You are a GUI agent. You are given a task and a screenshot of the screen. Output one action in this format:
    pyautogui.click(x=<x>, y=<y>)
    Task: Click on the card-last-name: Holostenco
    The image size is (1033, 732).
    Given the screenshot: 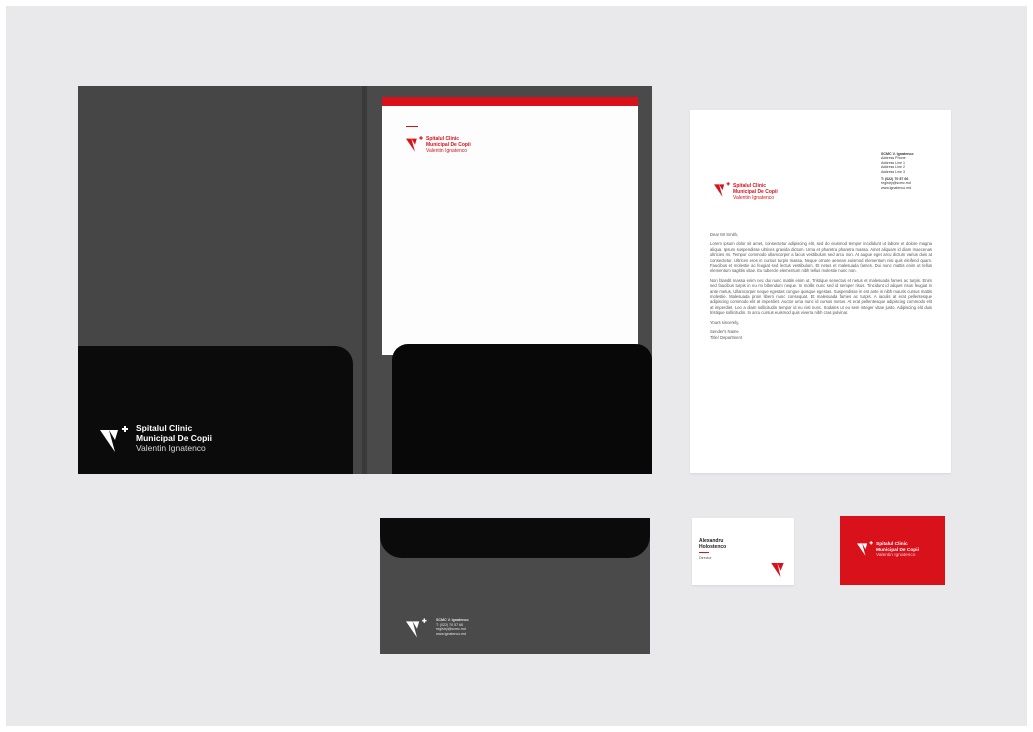 What is the action you would take?
    pyautogui.click(x=713, y=547)
    